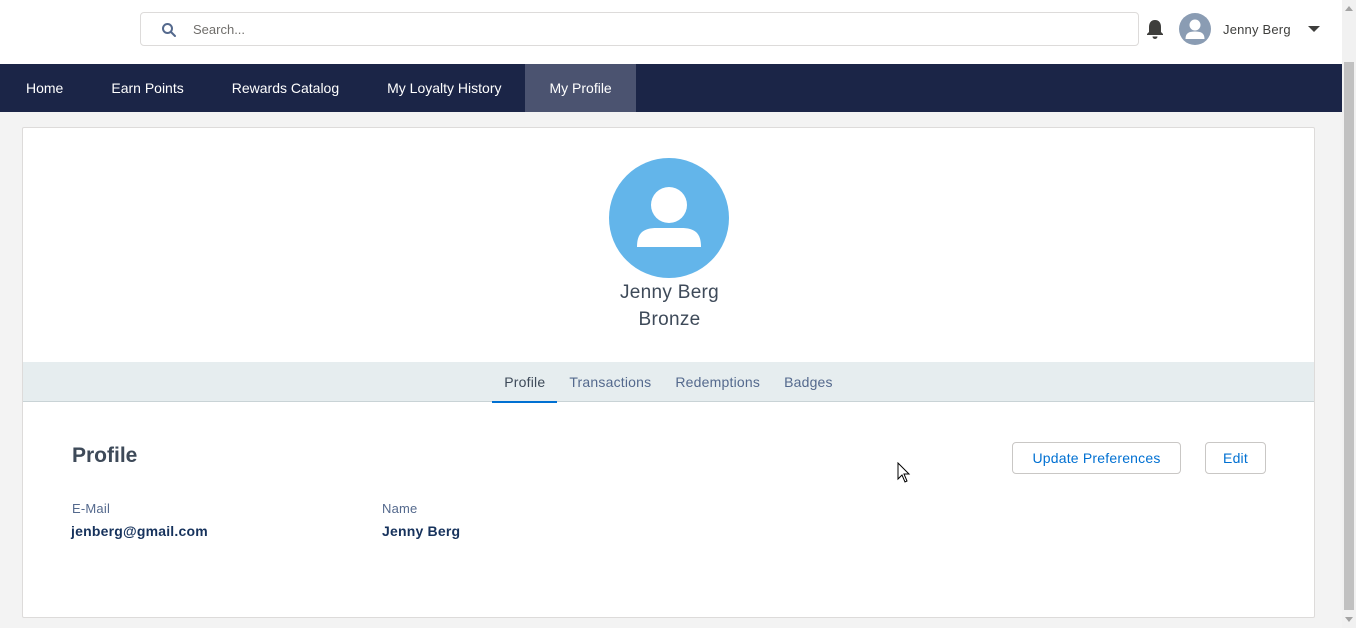 The width and height of the screenshot is (1356, 628). I want to click on profile-avatar, so click(669, 218).